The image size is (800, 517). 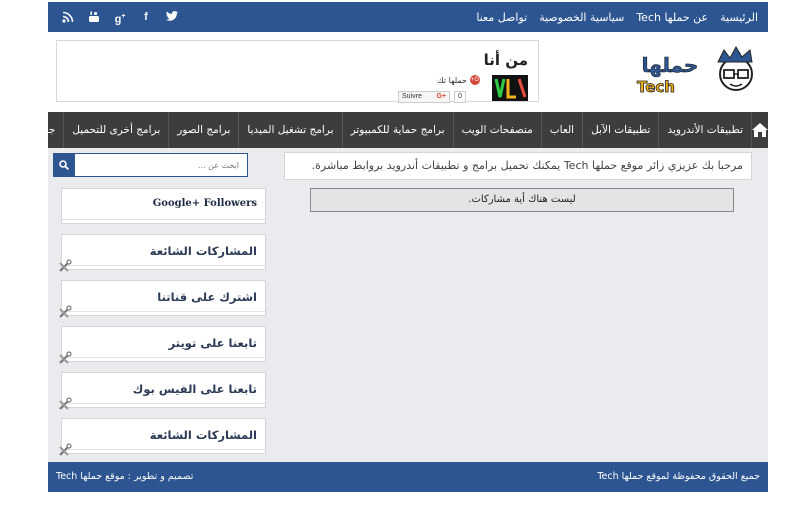 I want to click on google-plus-icon: g+, so click(x=120, y=18).